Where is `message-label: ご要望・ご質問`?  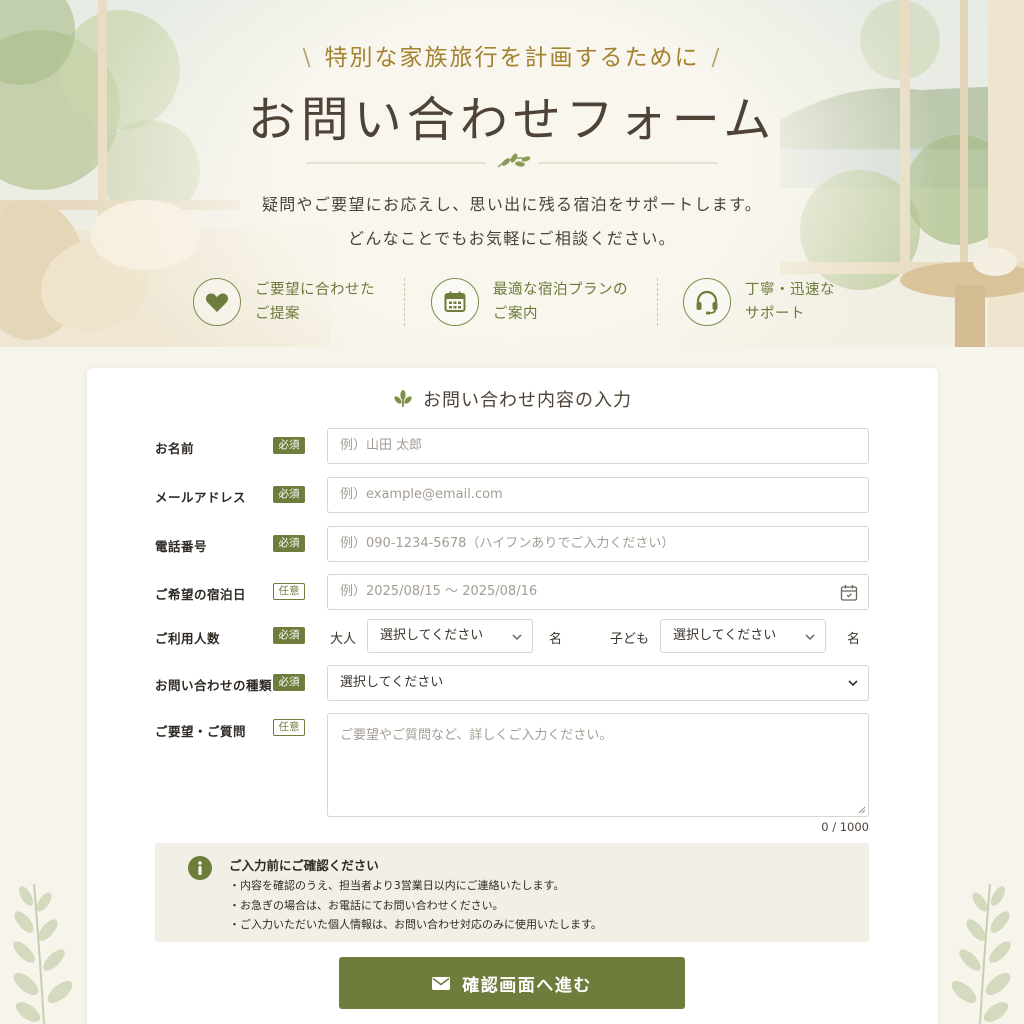
message-label: ご要望・ご質問 is located at coordinates (201, 731).